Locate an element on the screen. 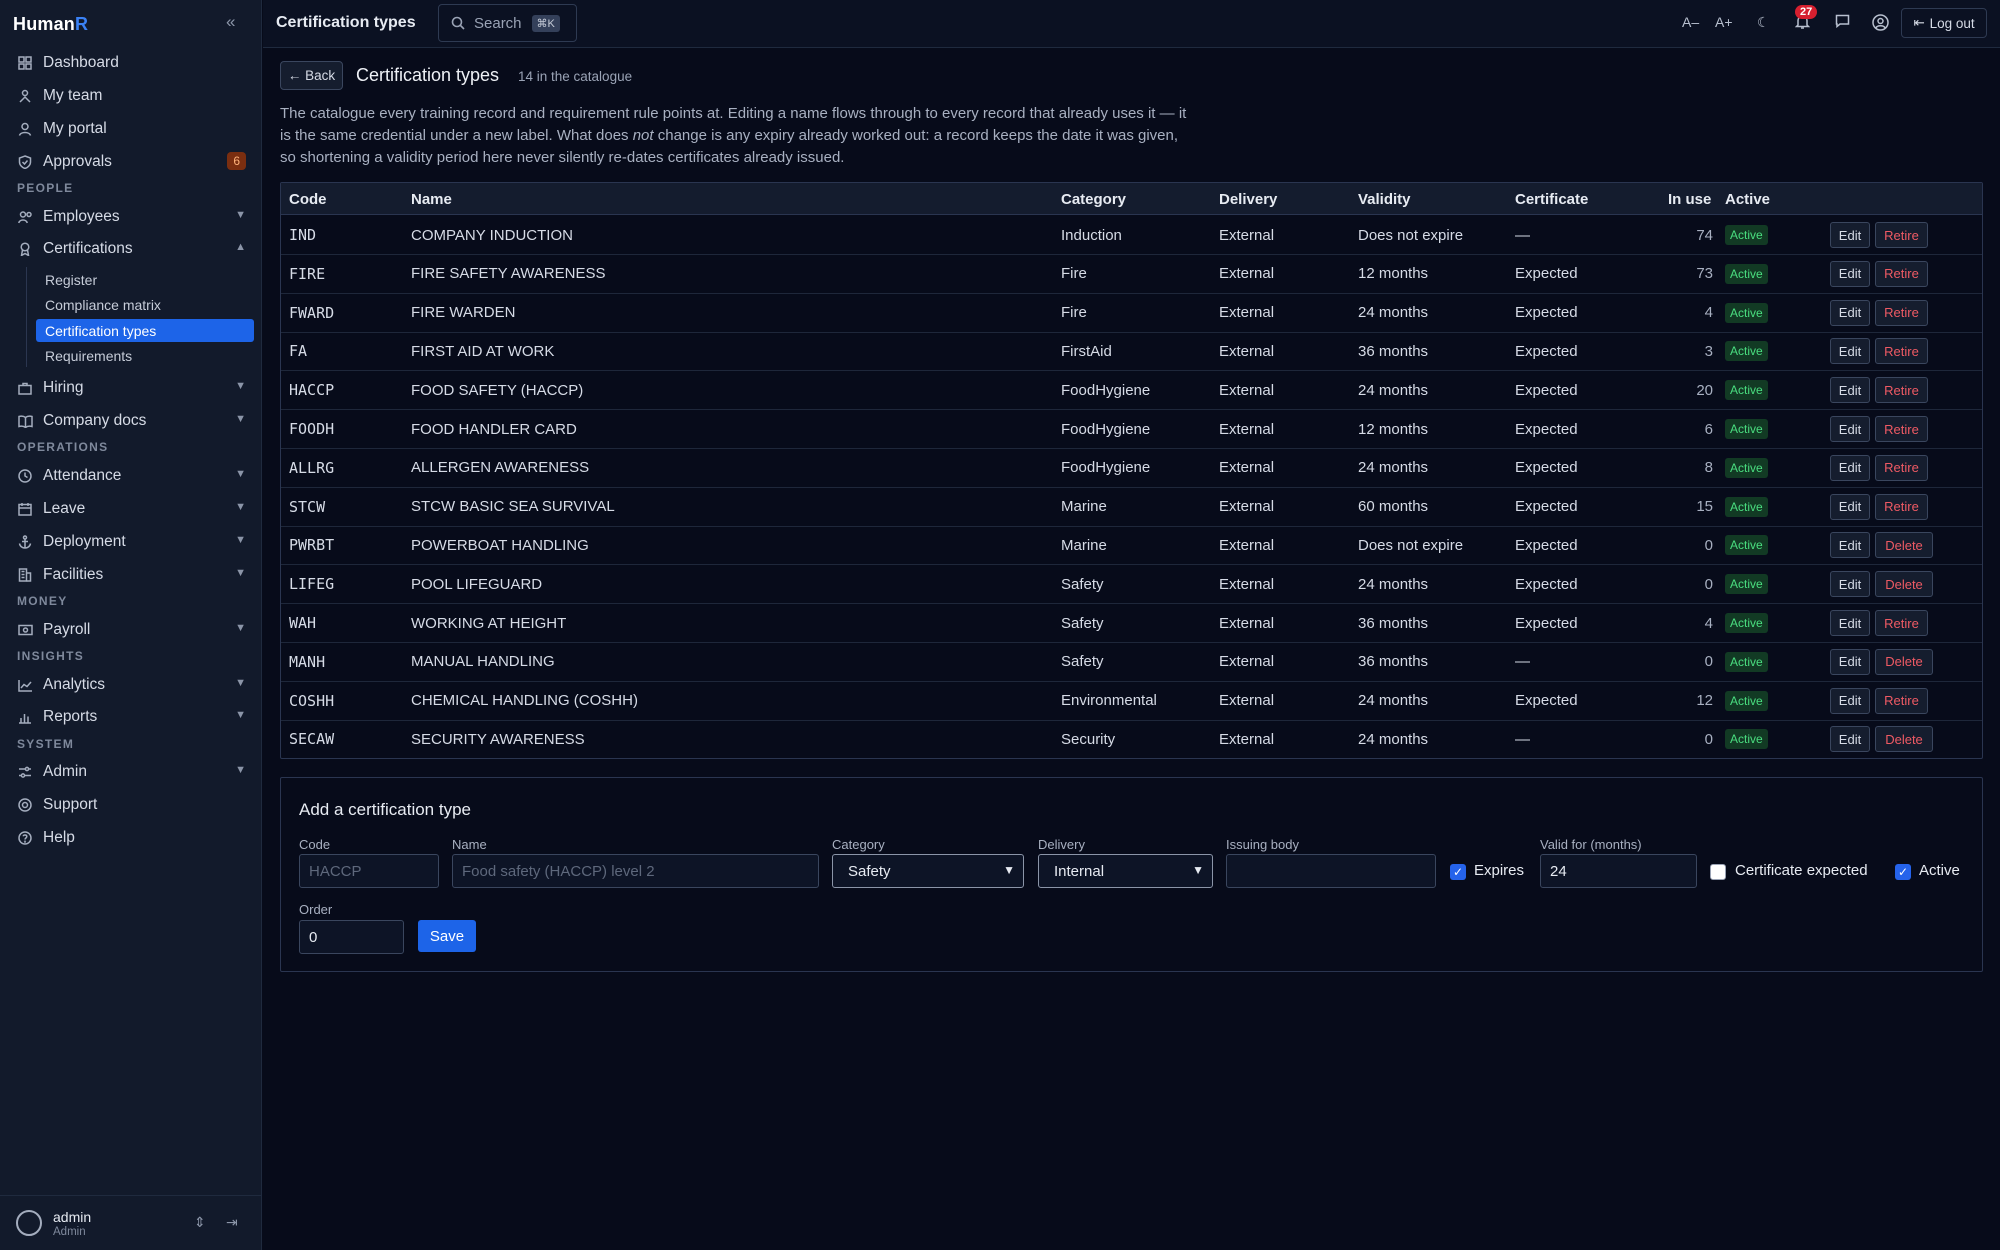 This screenshot has height=1250, width=2000. column-header-category: Category is located at coordinates (1093, 199).